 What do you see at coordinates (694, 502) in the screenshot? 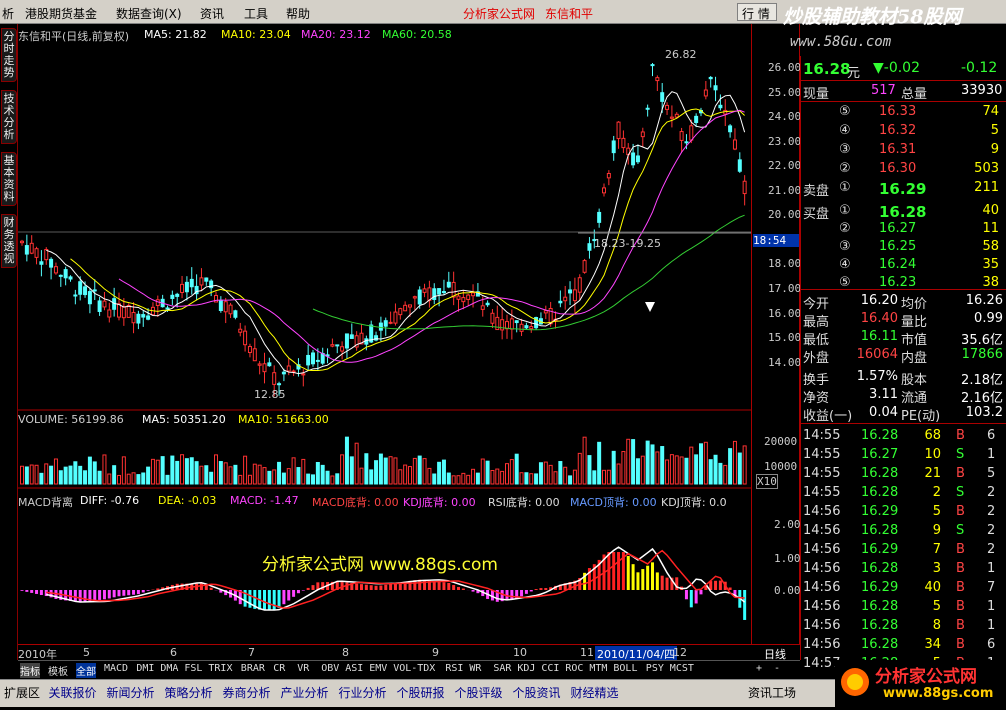
I see `kdj-top-div: KDJ顶背: 0.0` at bounding box center [694, 502].